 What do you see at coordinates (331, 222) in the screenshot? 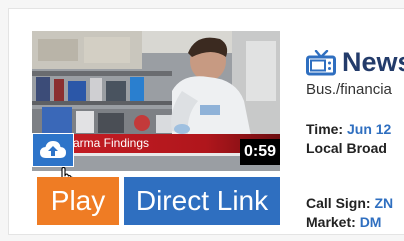
I see `market-label: Market:` at bounding box center [331, 222].